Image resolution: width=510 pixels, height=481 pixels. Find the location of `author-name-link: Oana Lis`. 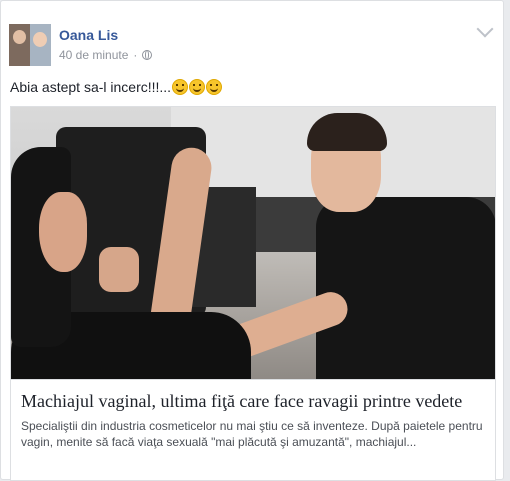

author-name-link: Oana Lis is located at coordinates (88, 35).